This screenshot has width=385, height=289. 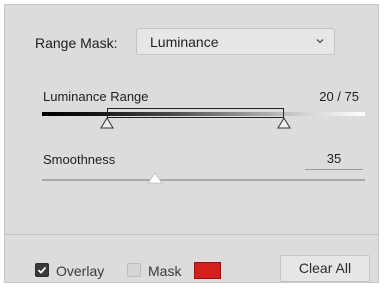 I want to click on mask-color-swatch, so click(x=207, y=270).